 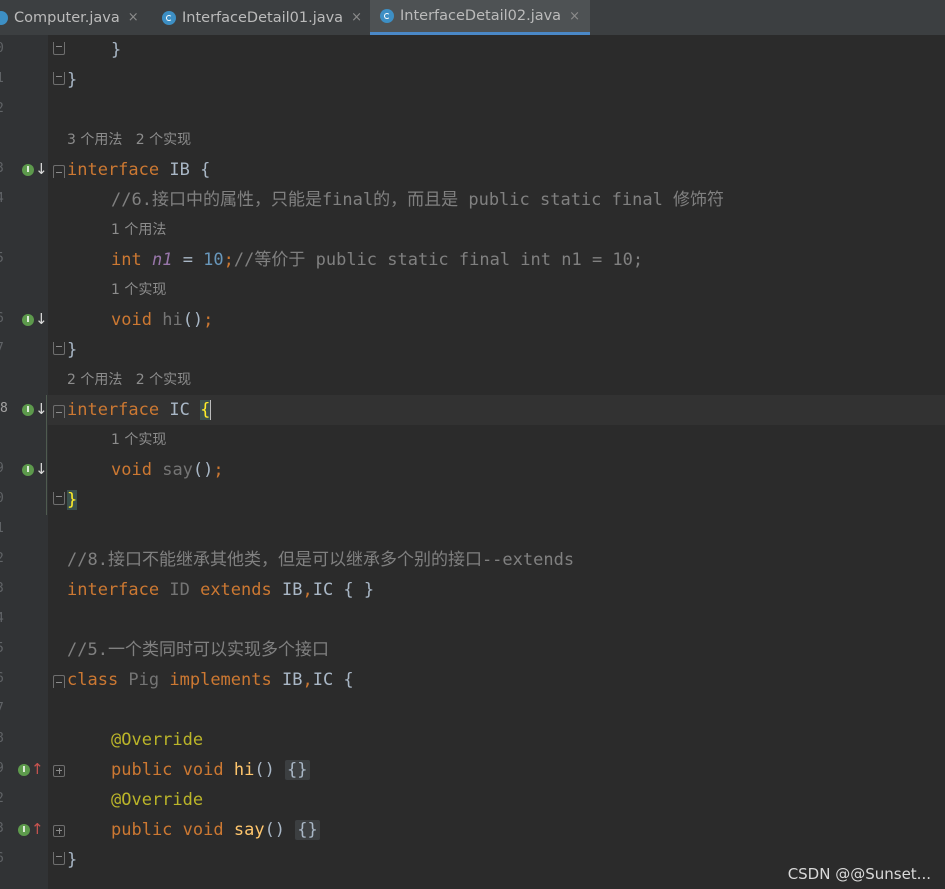 What do you see at coordinates (333, 680) in the screenshot?
I see `identifier: IC {` at bounding box center [333, 680].